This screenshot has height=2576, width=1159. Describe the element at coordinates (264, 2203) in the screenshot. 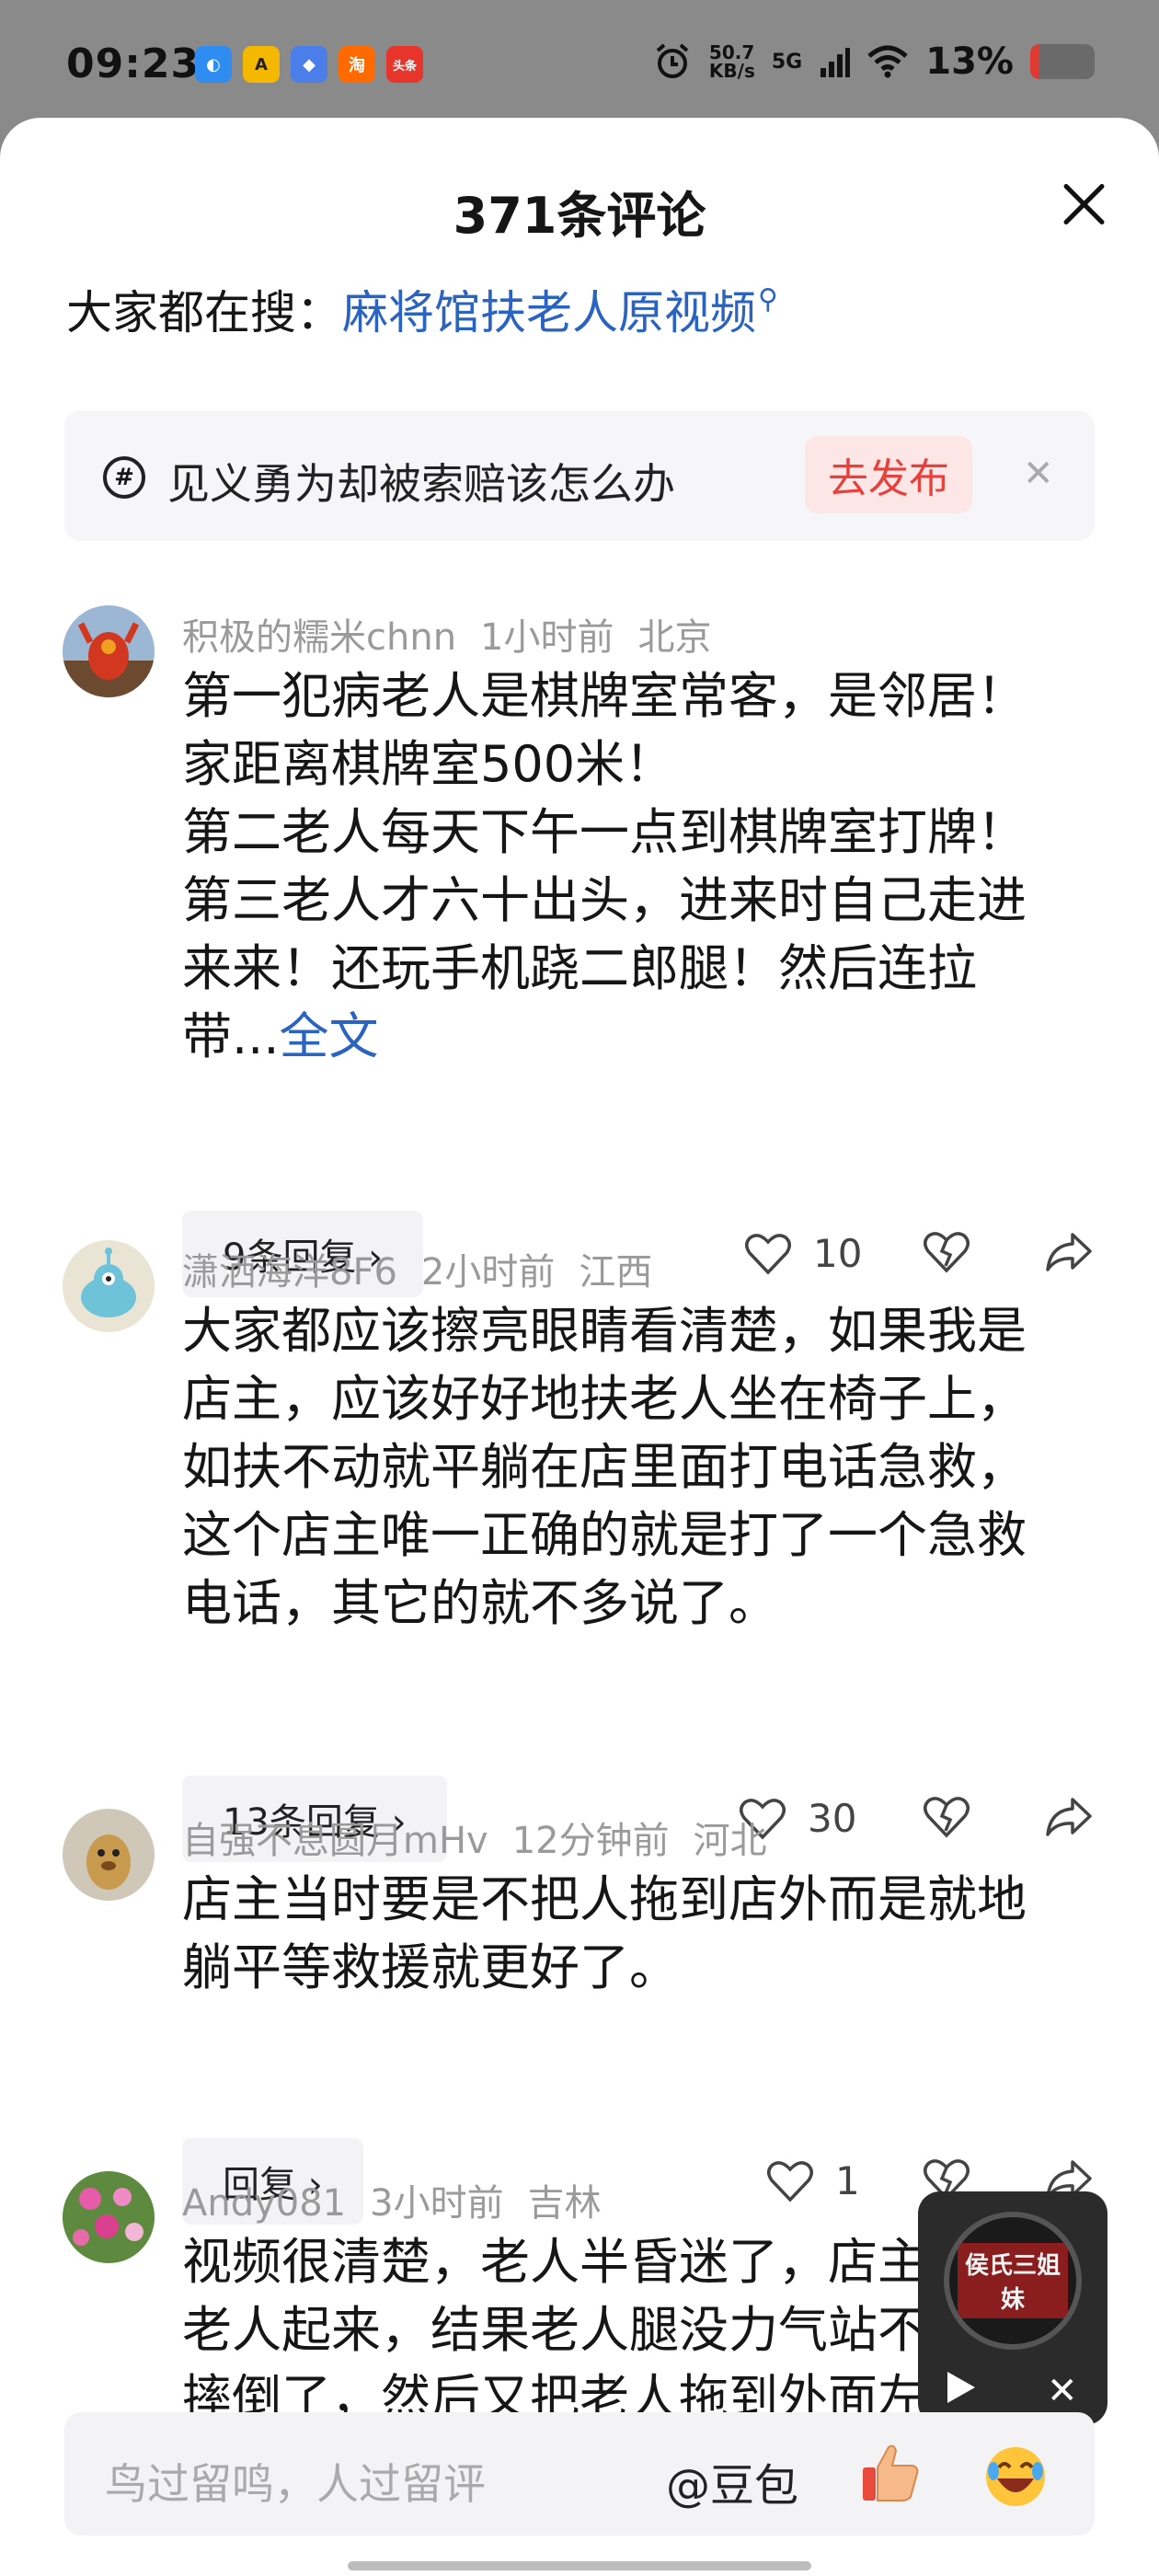

I see `comment-username: Andy081` at that location.